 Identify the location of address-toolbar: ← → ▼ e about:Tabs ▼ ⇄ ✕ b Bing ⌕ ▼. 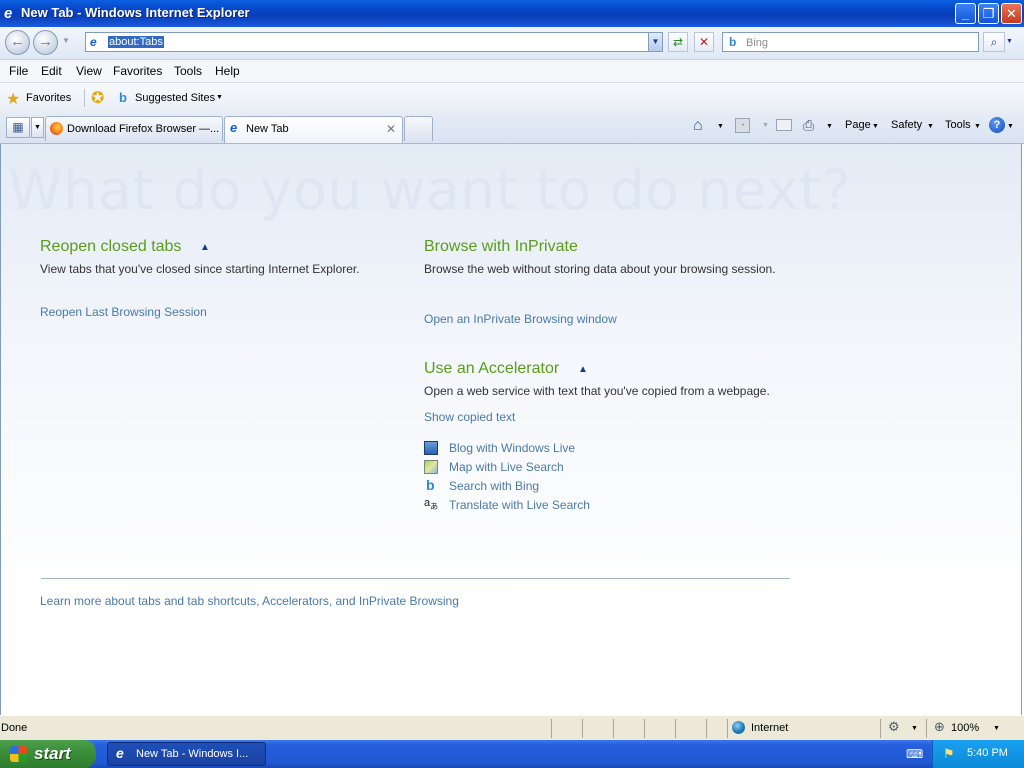
(512, 43).